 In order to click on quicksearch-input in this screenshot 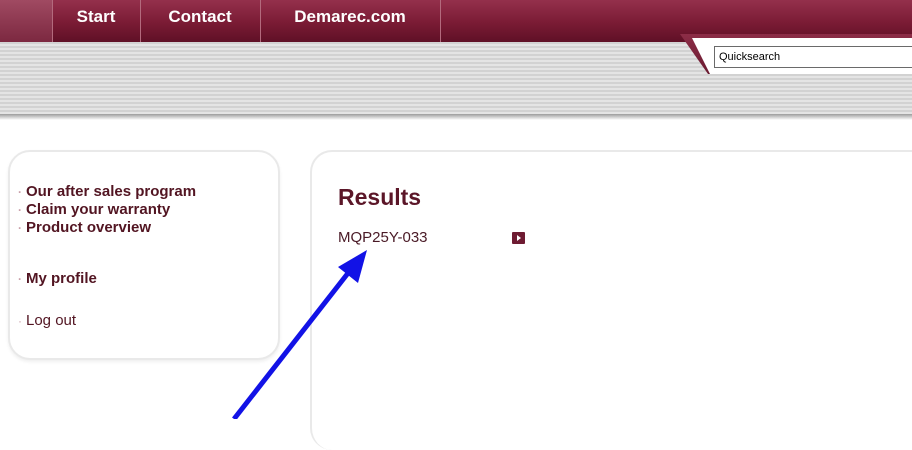, I will do `click(813, 57)`.